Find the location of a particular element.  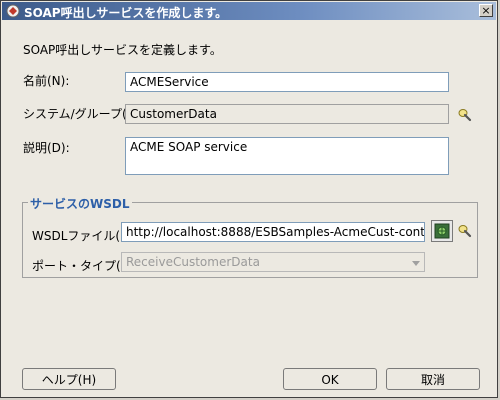

wsdl-browser-button is located at coordinates (442, 231).